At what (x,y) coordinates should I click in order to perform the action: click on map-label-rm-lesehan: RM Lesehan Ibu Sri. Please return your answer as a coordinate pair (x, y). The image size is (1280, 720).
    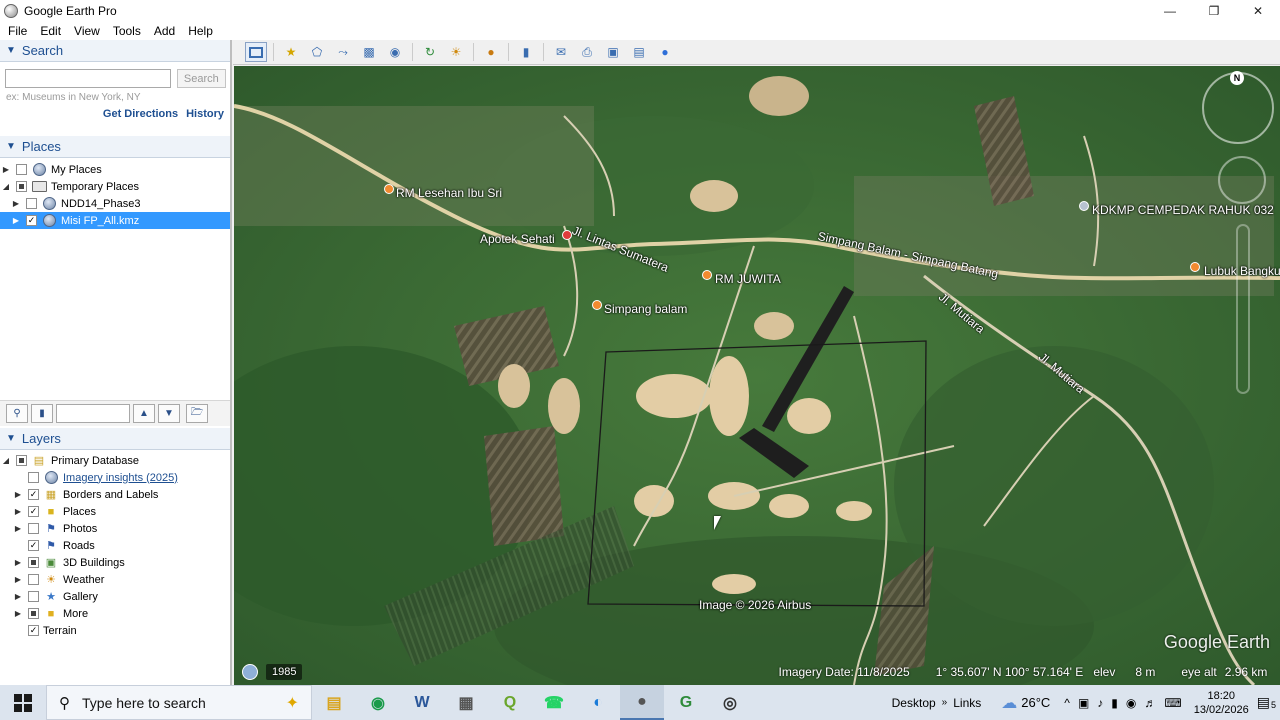
    Looking at the image, I should click on (449, 193).